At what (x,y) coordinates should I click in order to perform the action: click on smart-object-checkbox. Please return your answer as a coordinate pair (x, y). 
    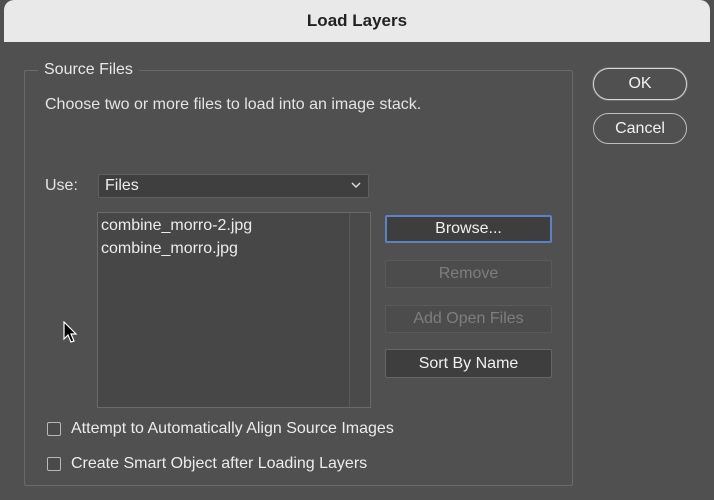
    Looking at the image, I should click on (54, 464).